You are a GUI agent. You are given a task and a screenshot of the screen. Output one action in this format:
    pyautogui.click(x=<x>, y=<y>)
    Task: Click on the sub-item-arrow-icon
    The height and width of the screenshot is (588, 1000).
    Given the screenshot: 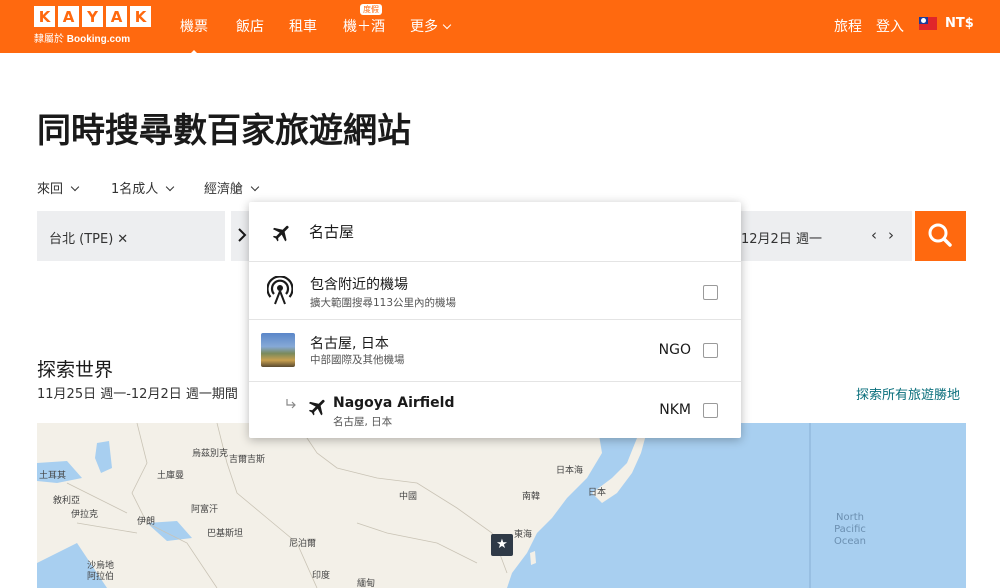 What is the action you would take?
    pyautogui.click(x=291, y=404)
    